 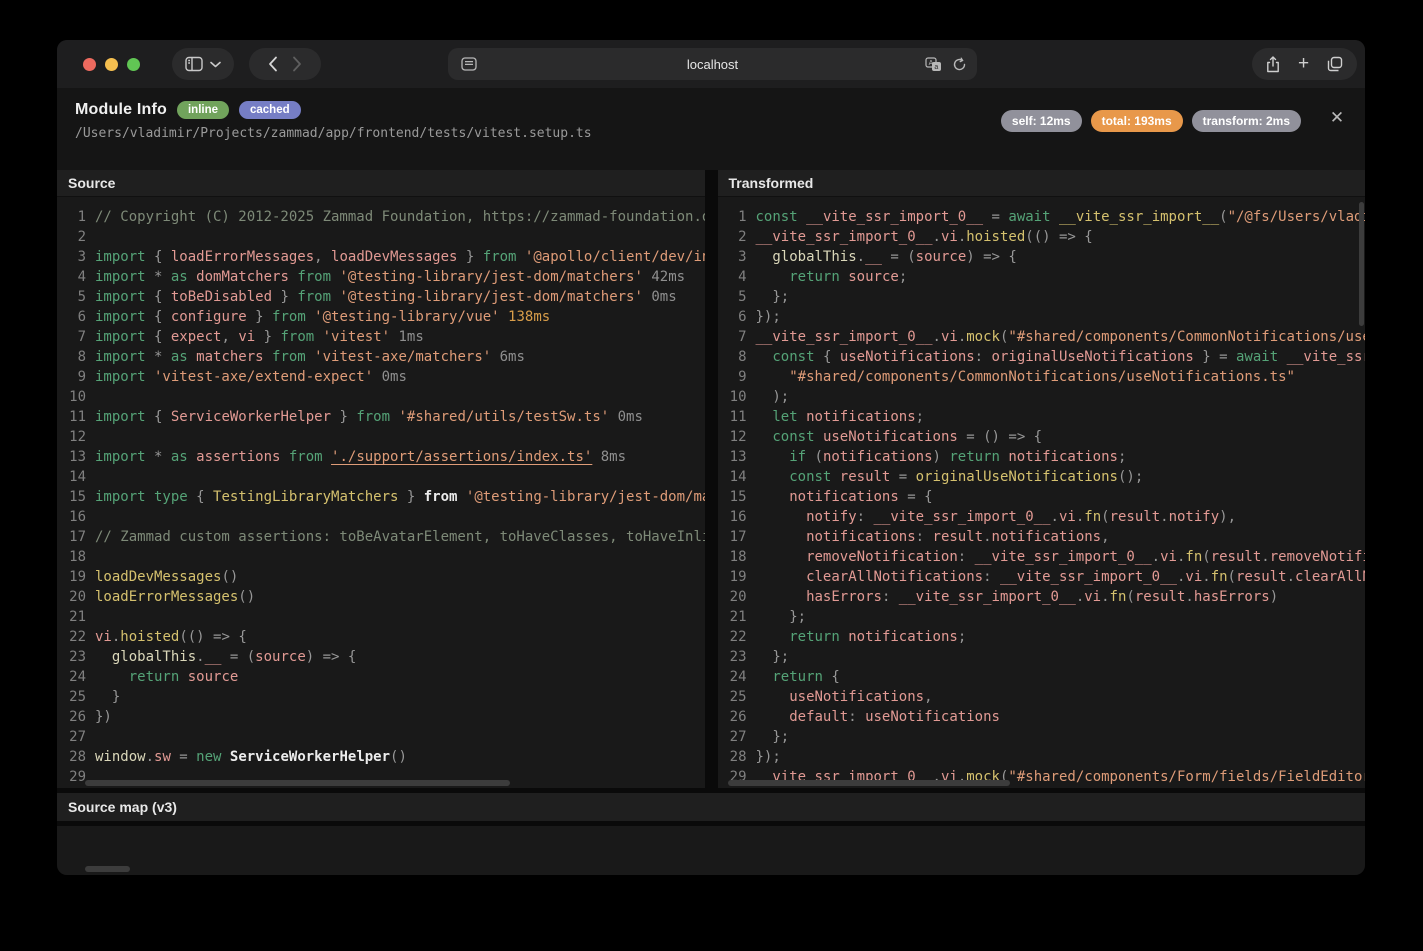 What do you see at coordinates (1337, 118) in the screenshot?
I see `close-icon: ✕` at bounding box center [1337, 118].